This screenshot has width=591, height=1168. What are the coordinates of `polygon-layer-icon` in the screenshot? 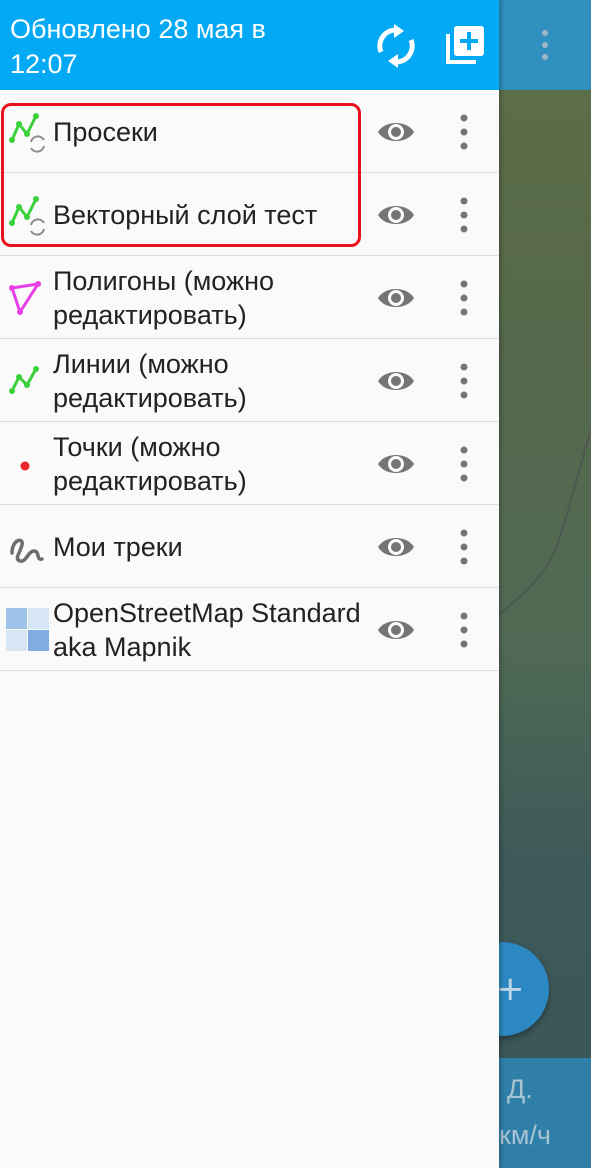 It's located at (28, 298).